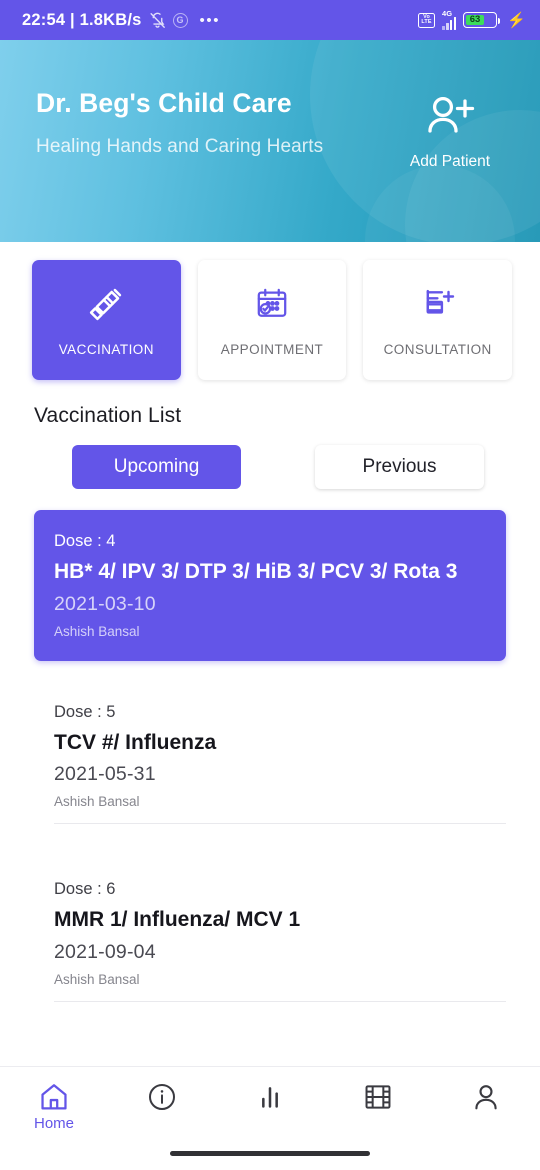 This screenshot has height=1170, width=540. Describe the element at coordinates (270, 458) in the screenshot. I see `list-filter-tabs: Upcoming Previous` at that location.